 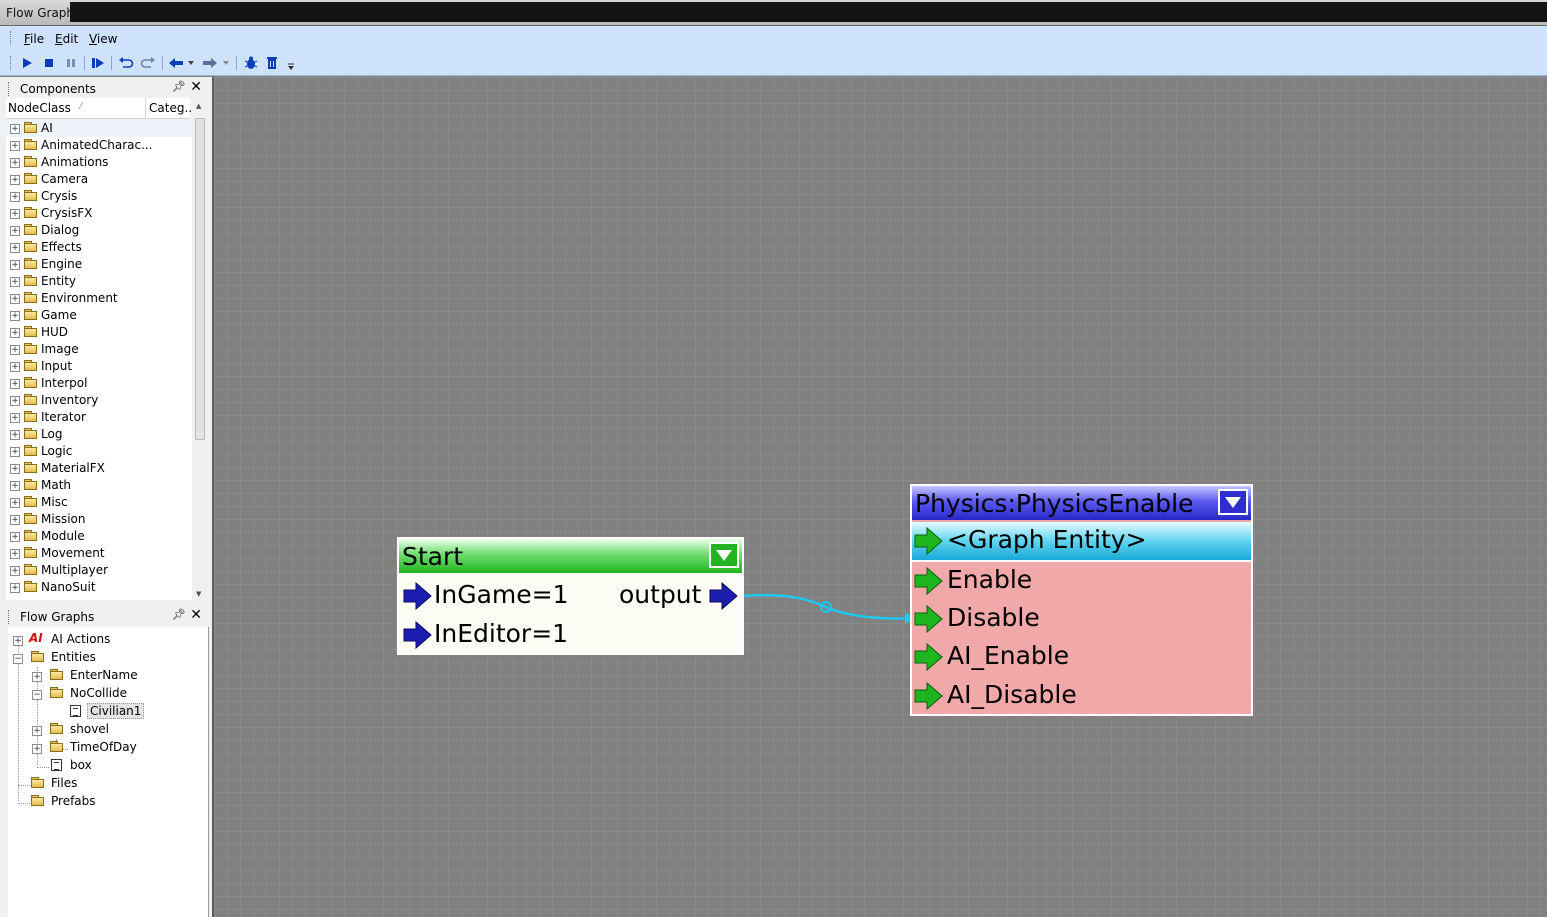 What do you see at coordinates (99, 468) in the screenshot?
I see `component-category-item: + MaterialFX` at bounding box center [99, 468].